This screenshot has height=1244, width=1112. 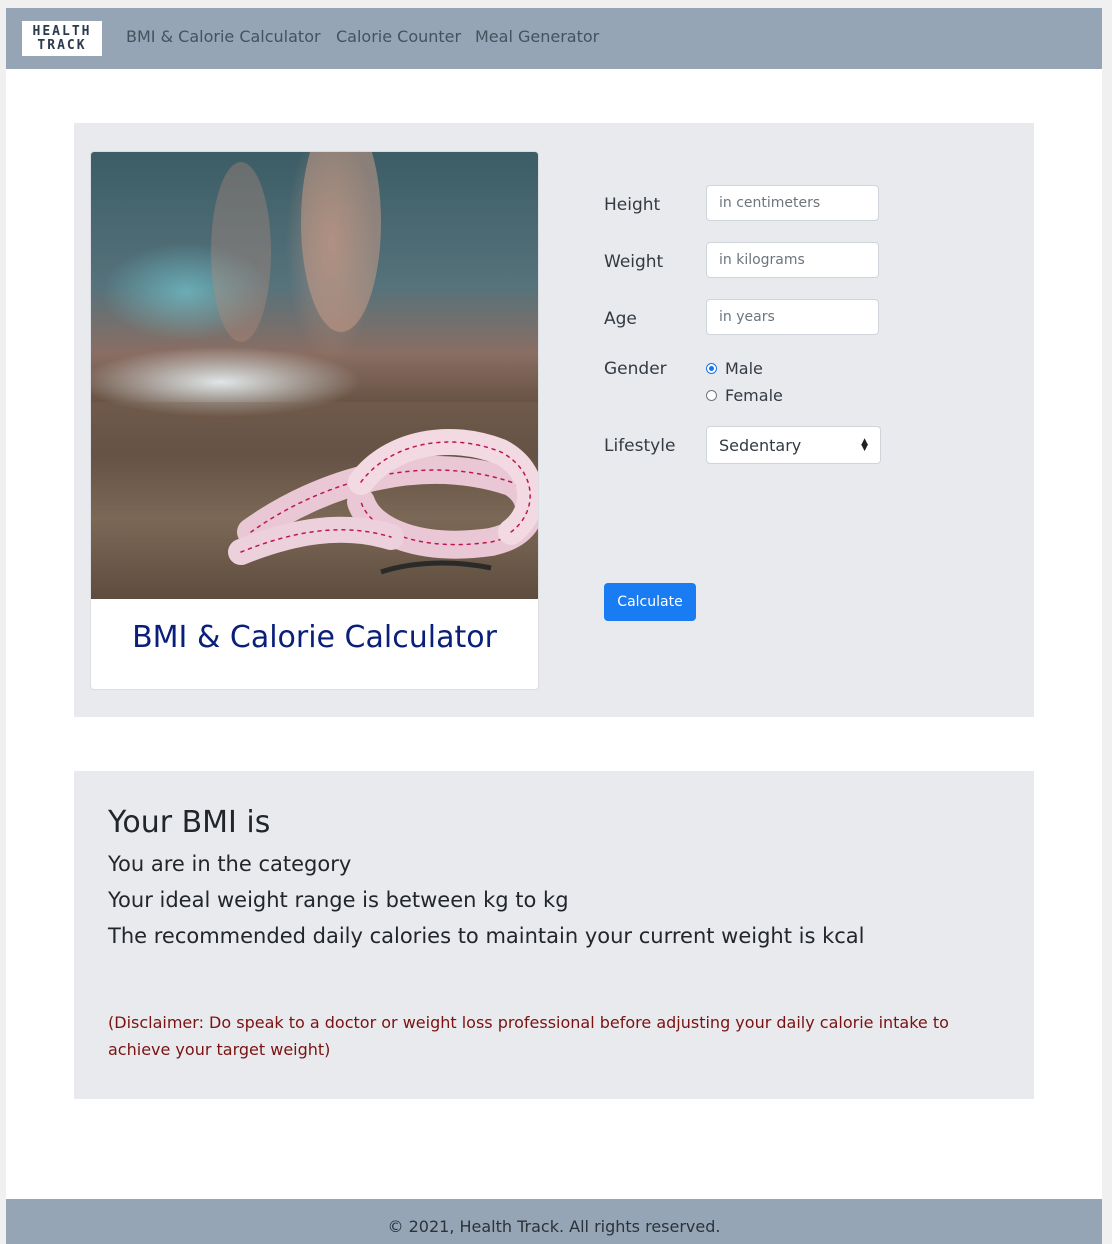 I want to click on gender-label: Gender, so click(x=635, y=369).